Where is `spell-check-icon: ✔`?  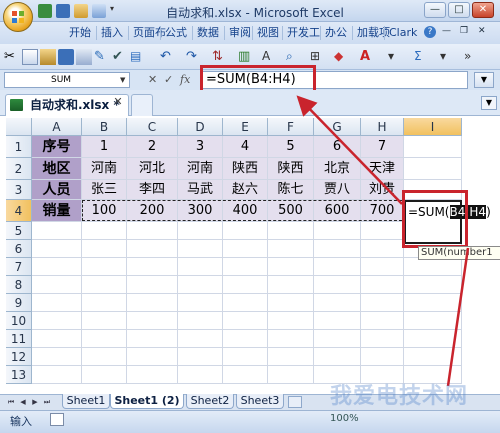 spell-check-icon: ✔ is located at coordinates (120, 57).